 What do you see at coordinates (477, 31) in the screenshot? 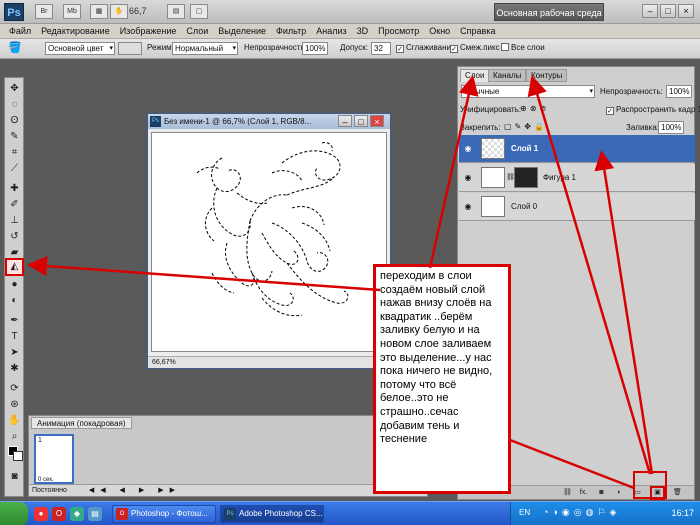
I see `menu-help: Справка` at bounding box center [477, 31].